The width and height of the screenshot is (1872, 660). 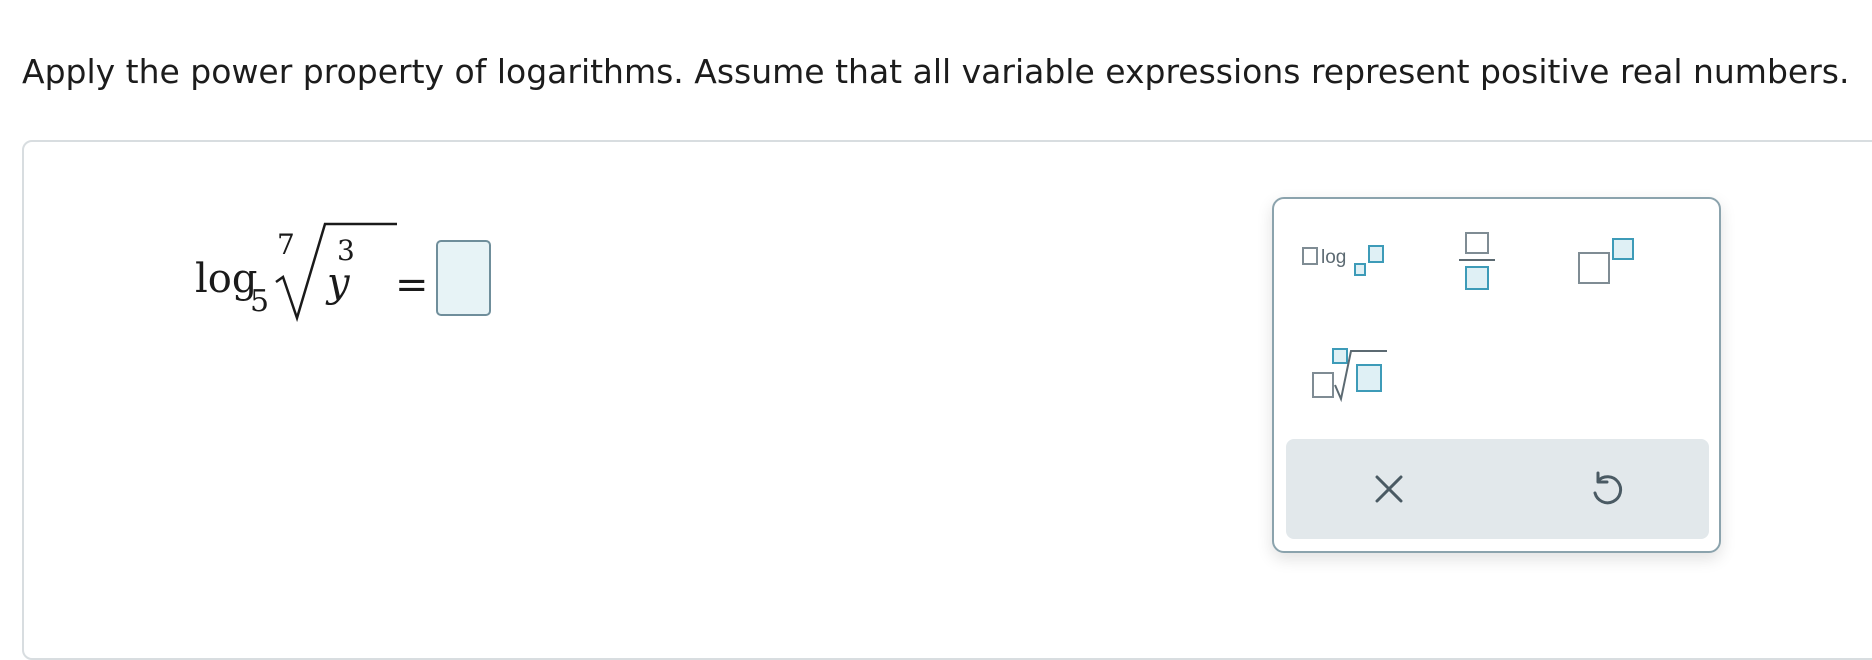 I want to click on answer-input, so click(x=463, y=278).